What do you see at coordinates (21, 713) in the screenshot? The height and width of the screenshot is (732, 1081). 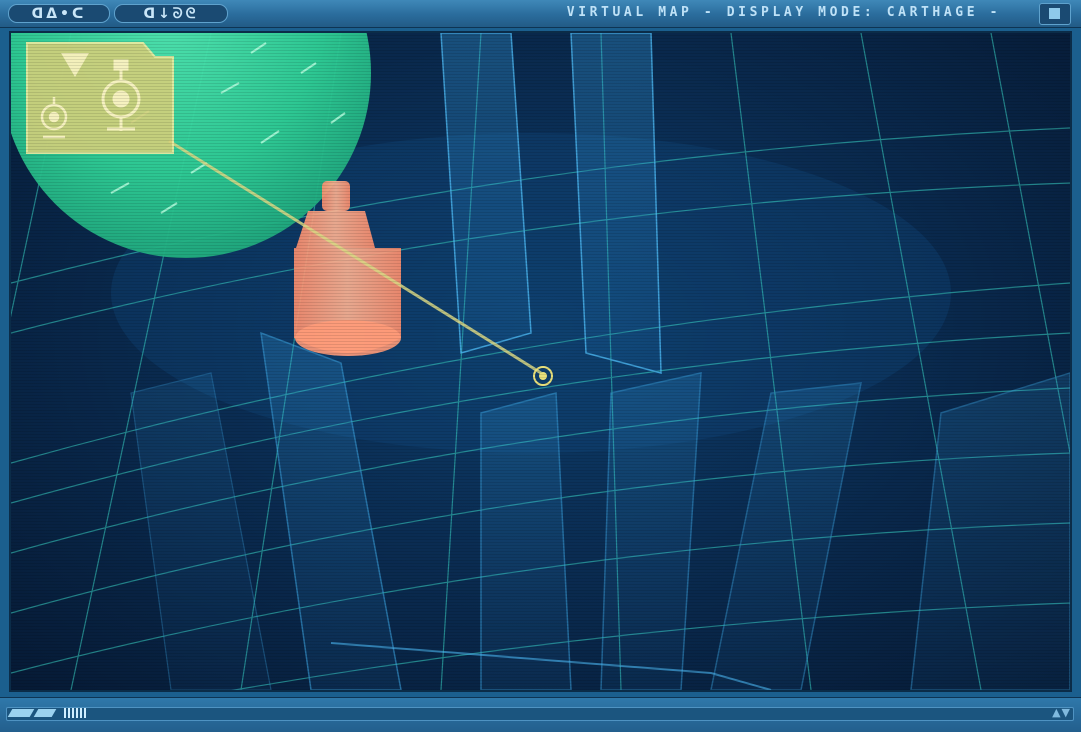 I see `slider-handle-left` at bounding box center [21, 713].